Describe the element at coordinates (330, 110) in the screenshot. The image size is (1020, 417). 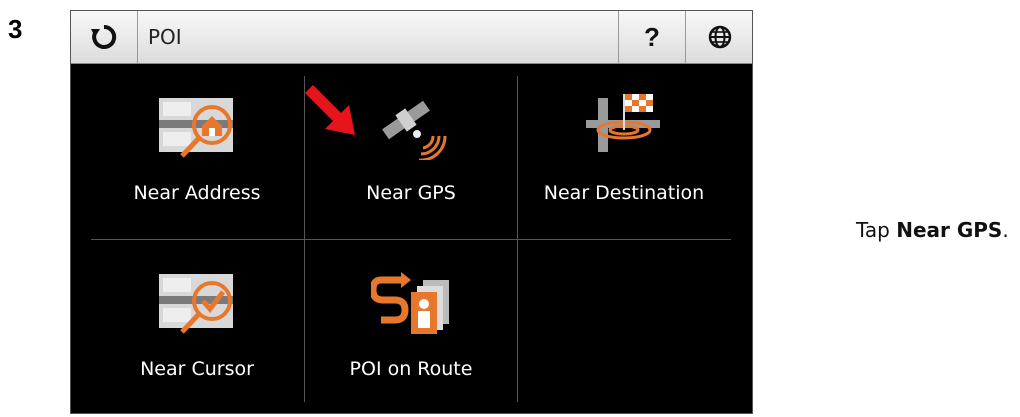
I see `callout-arrow-icon` at that location.